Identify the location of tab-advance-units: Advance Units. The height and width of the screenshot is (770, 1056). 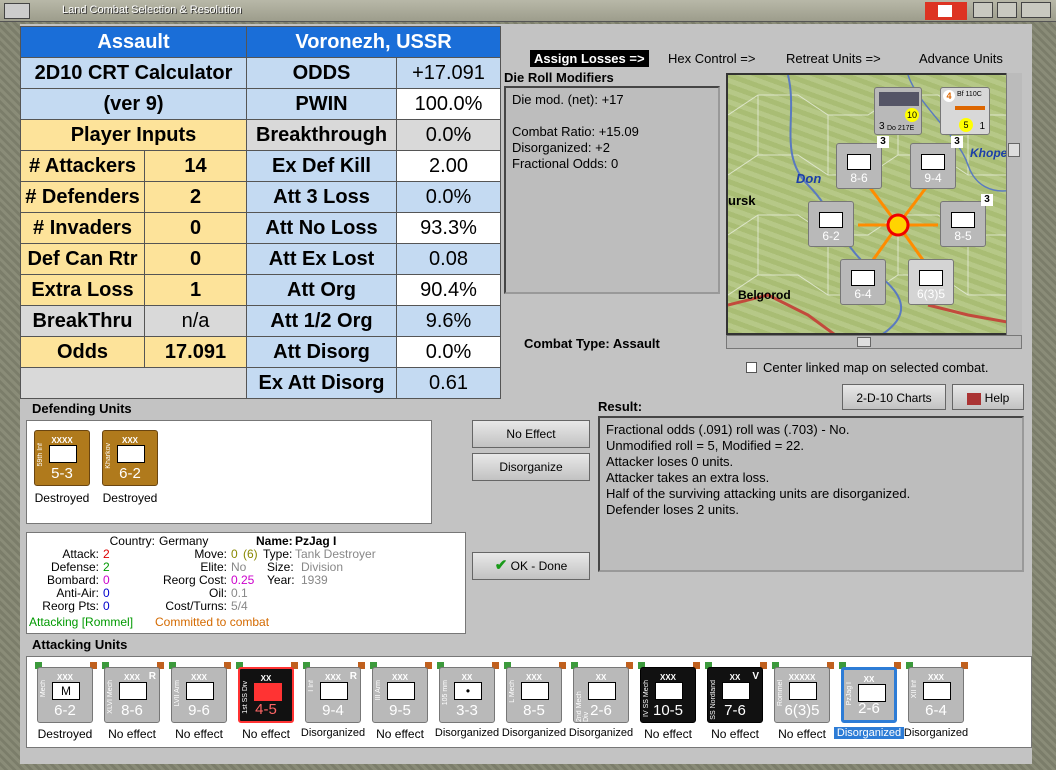
(961, 58).